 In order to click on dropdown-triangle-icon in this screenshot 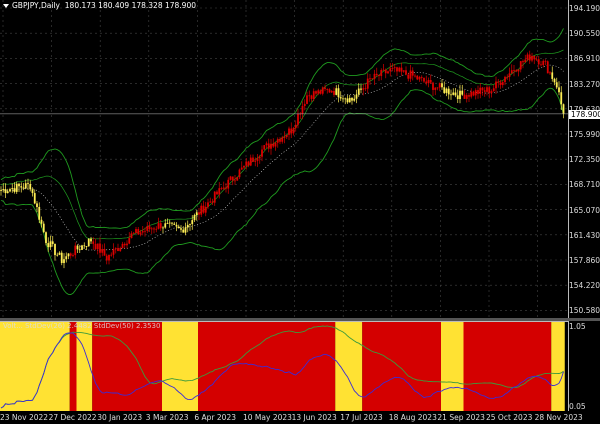, I will do `click(6, 6)`.